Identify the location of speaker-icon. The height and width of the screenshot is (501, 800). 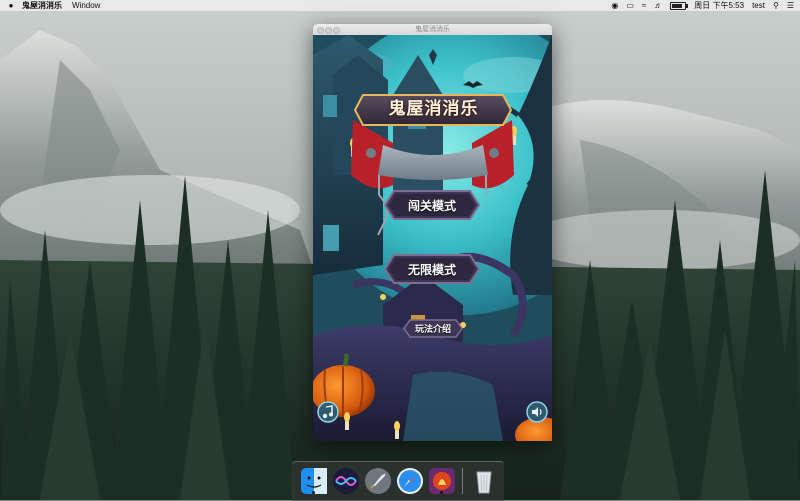
(537, 412).